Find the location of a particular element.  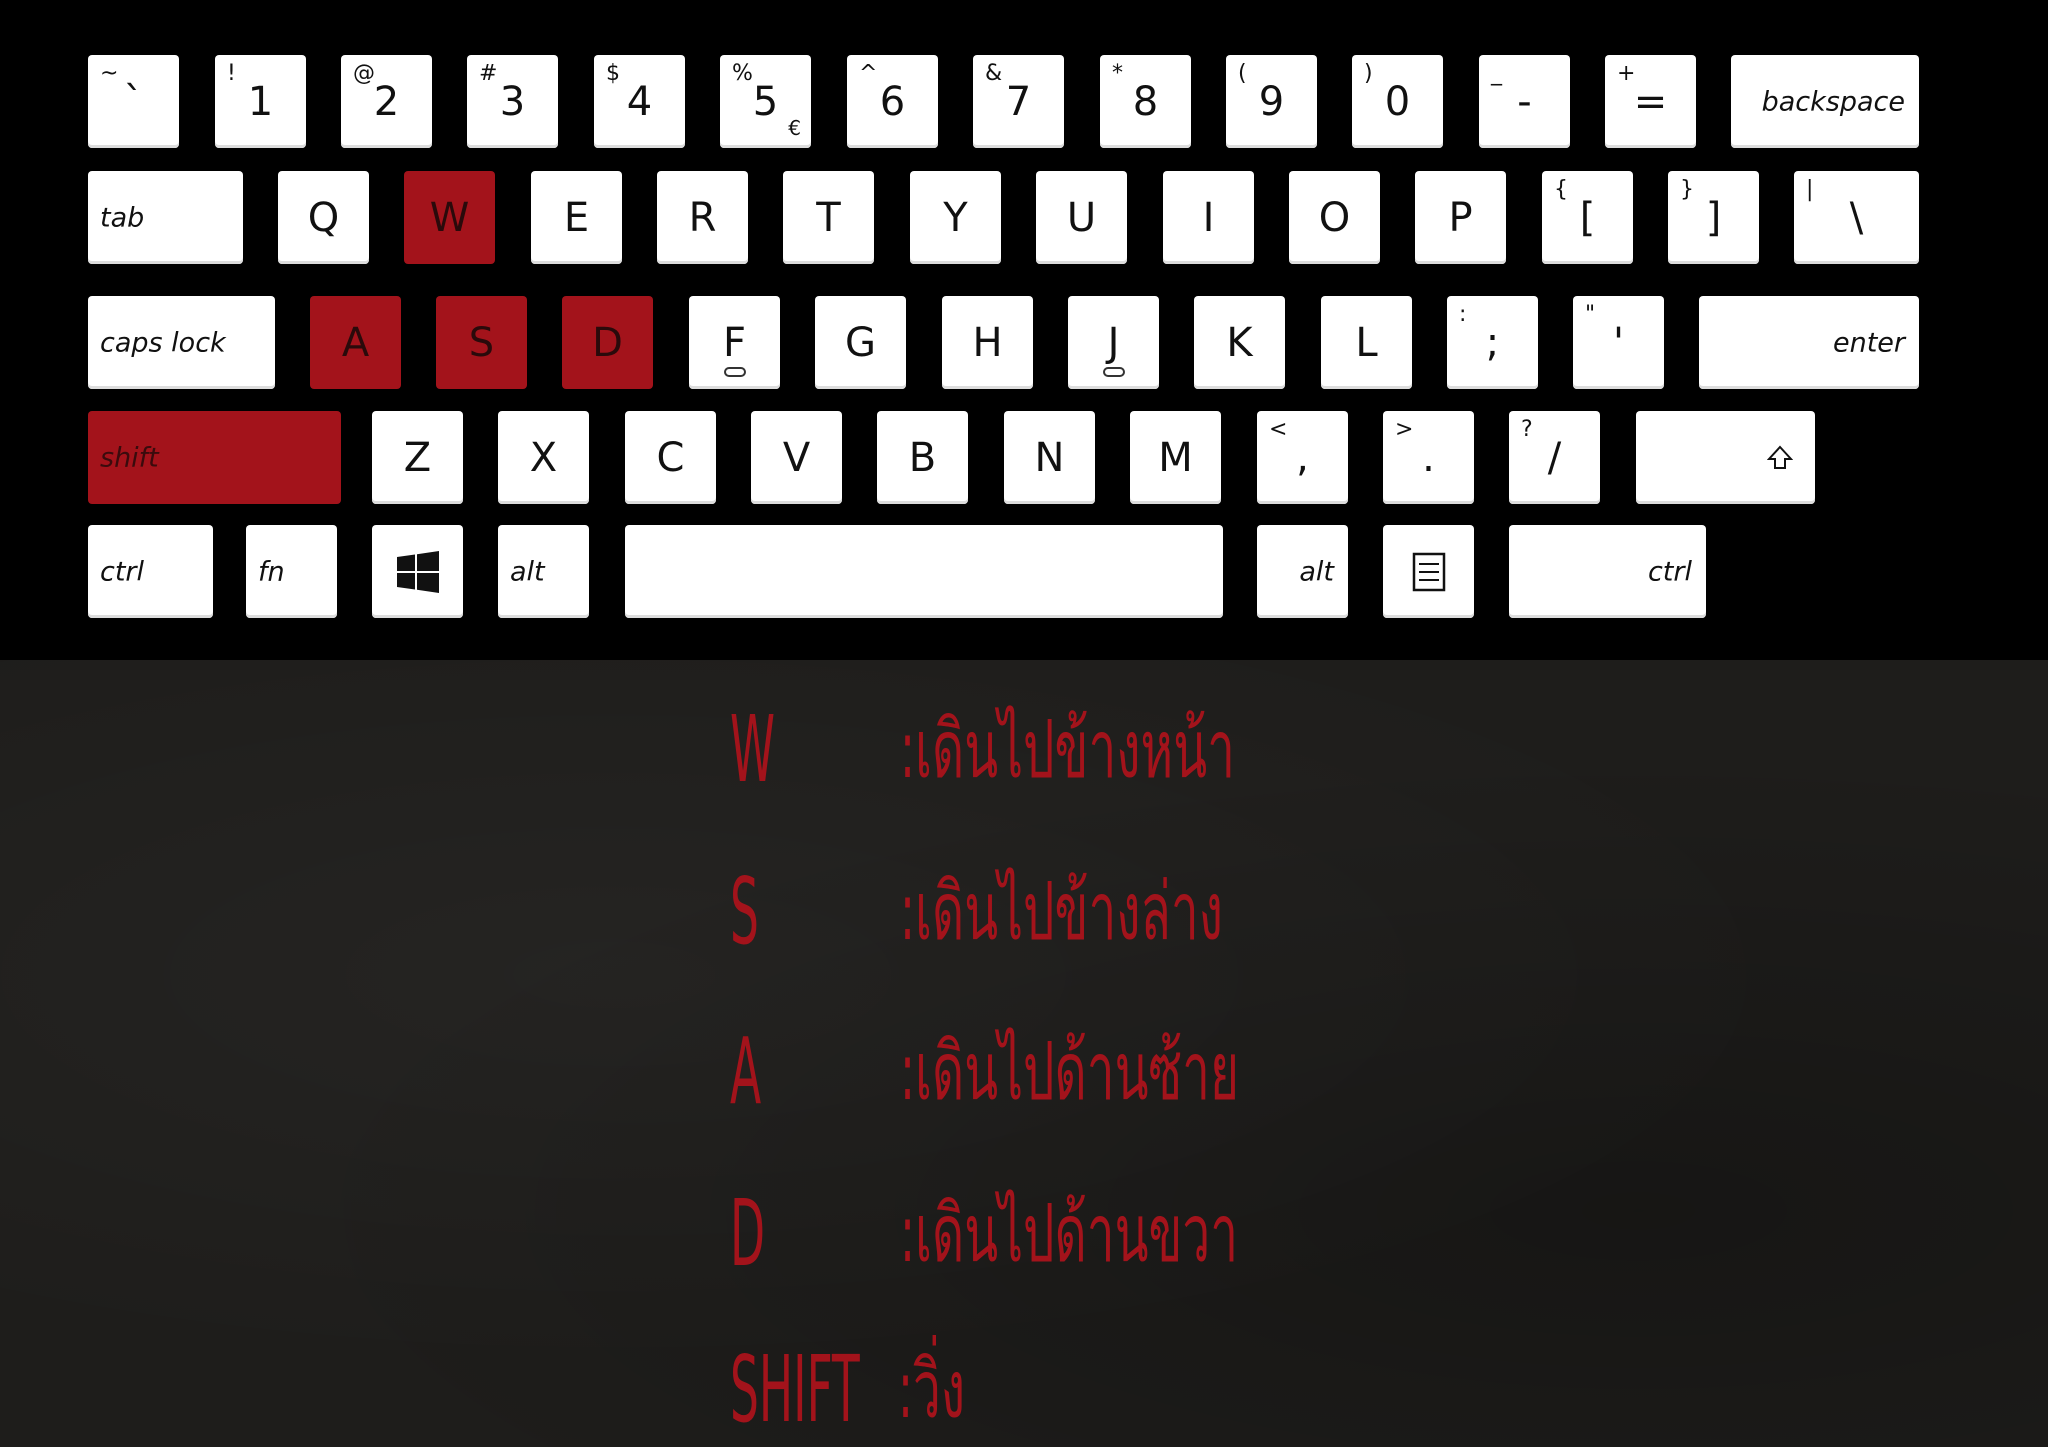

key-legend: U is located at coordinates (1081, 217).